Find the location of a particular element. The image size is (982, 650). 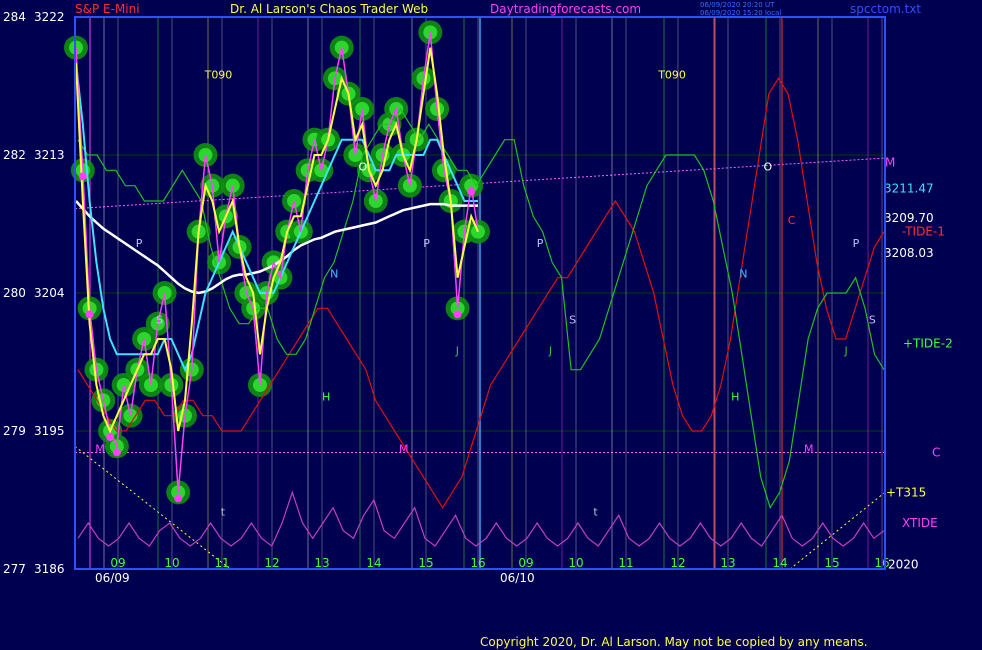

annotation-16: J is located at coordinates (550, 350).